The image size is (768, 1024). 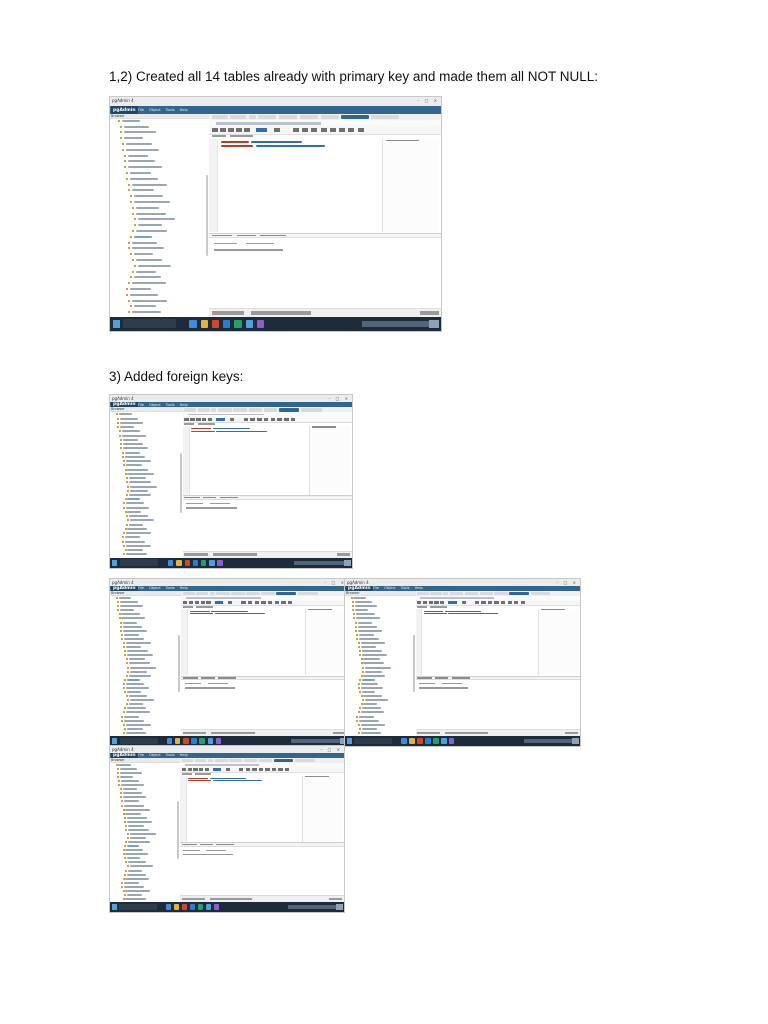 What do you see at coordinates (184, 405) in the screenshot?
I see `menu-item: Help` at bounding box center [184, 405].